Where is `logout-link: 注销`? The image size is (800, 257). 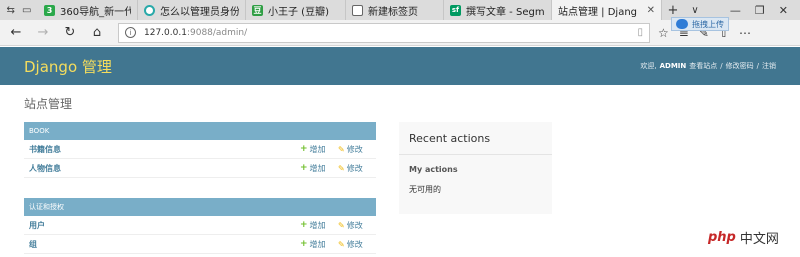 logout-link: 注销 is located at coordinates (769, 66).